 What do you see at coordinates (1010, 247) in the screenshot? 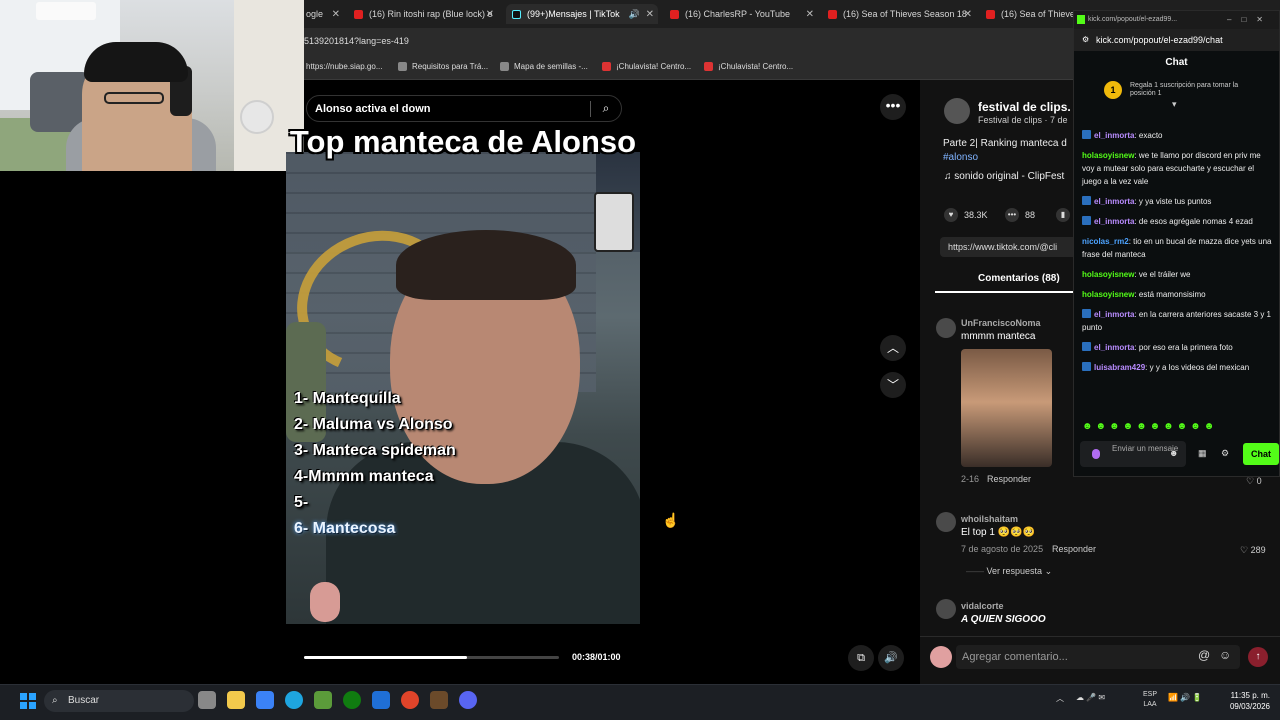
I see `copy-link-field: https://www.tiktok.com/@cli` at bounding box center [1010, 247].